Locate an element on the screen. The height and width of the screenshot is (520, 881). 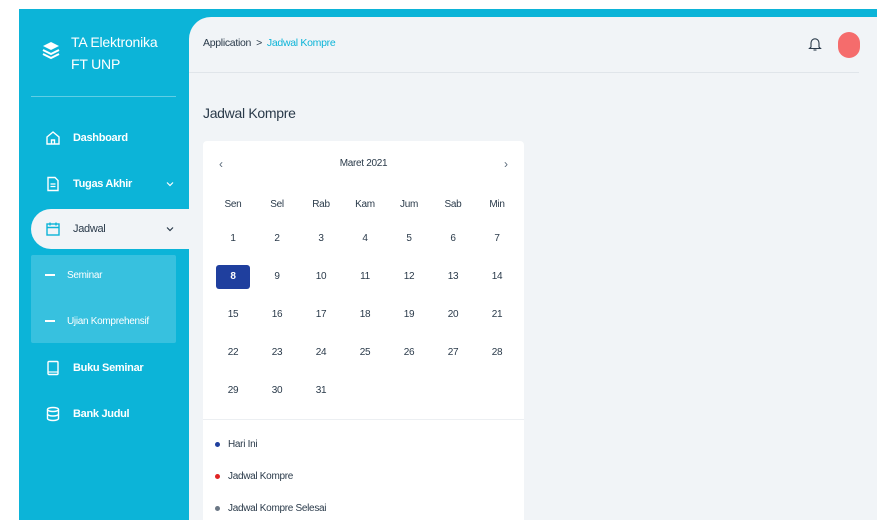
database-icon is located at coordinates (53, 414).